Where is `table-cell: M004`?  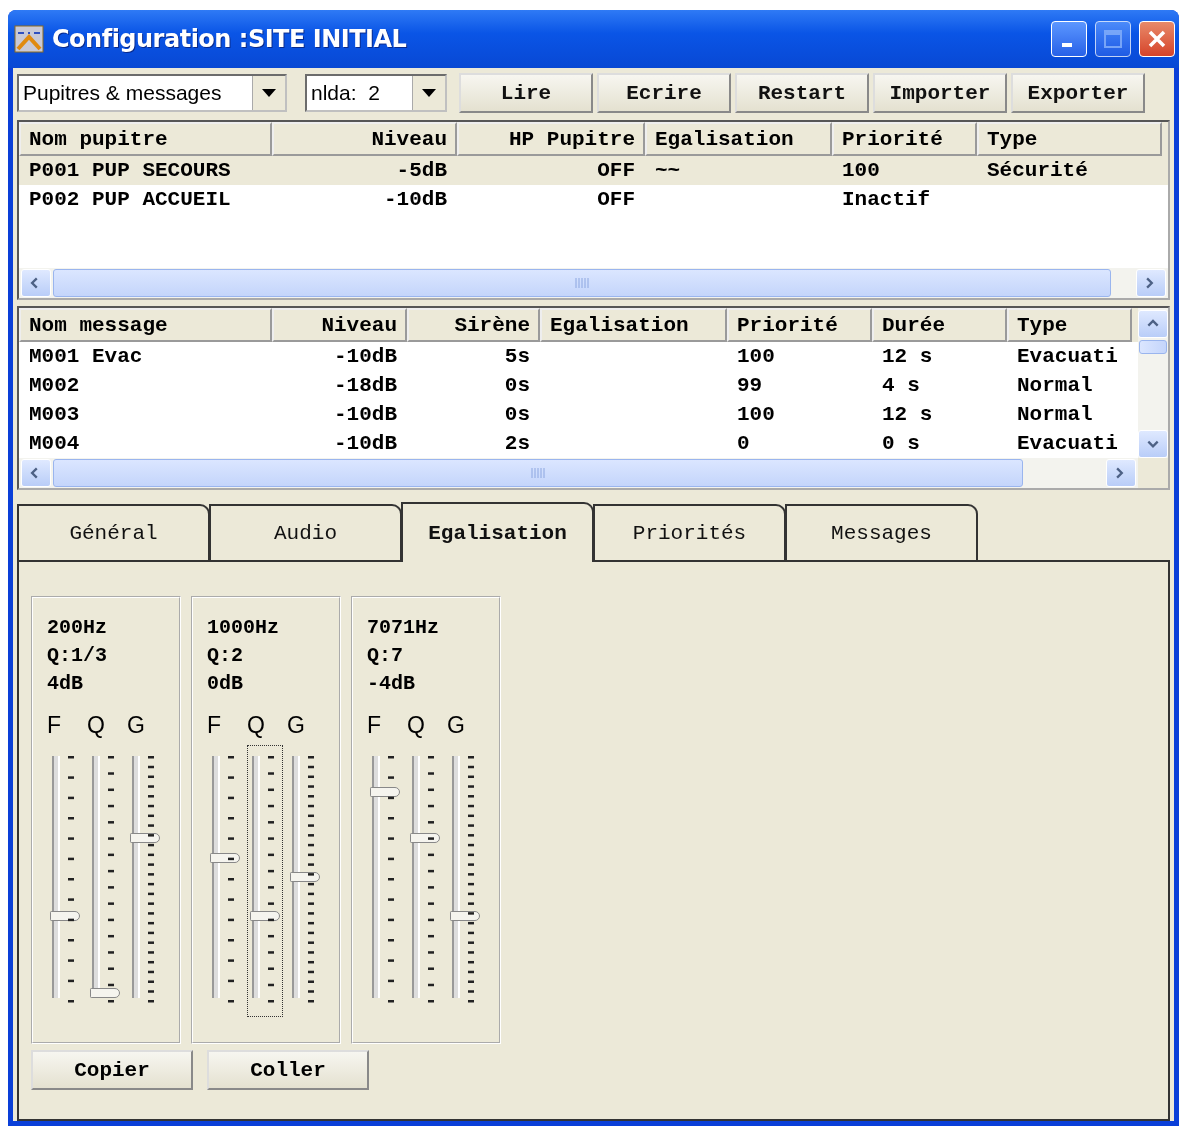
table-cell: M004 is located at coordinates (54, 443).